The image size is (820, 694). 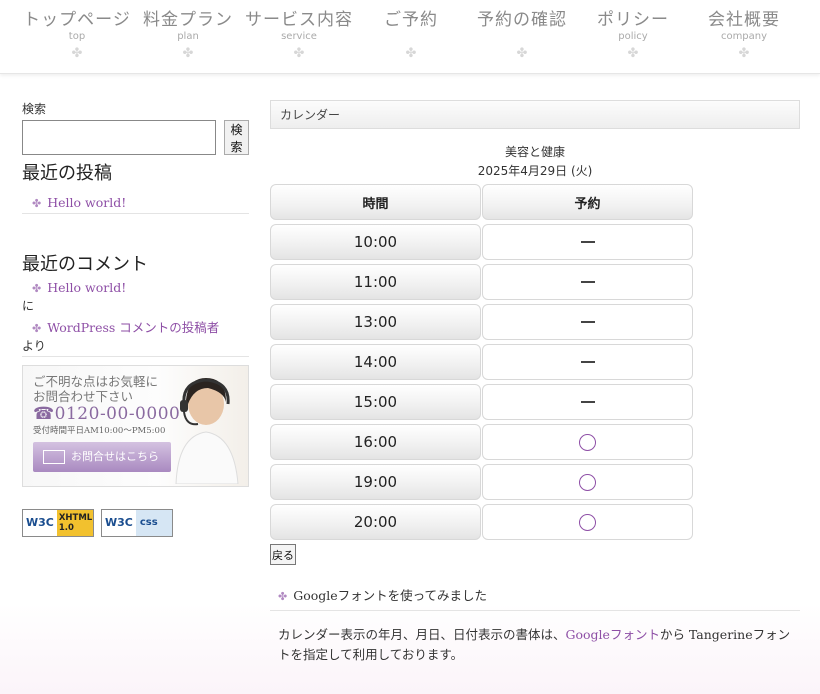 What do you see at coordinates (375, 282) in the screenshot?
I see `time-cell: 11:00` at bounding box center [375, 282].